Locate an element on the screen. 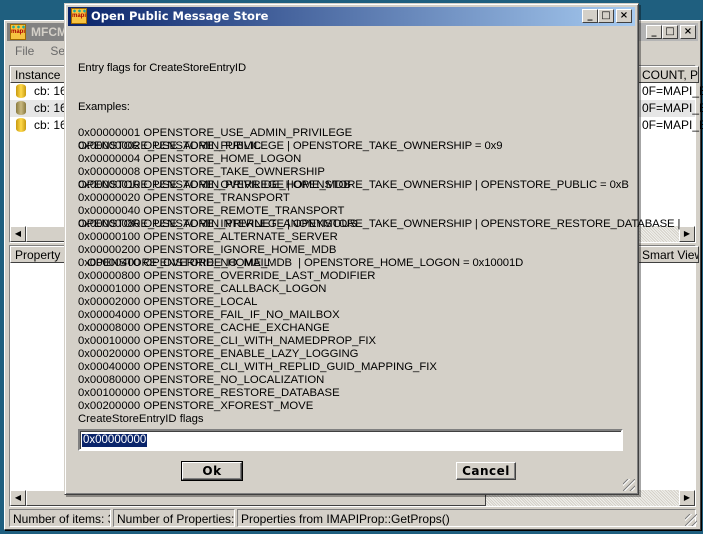 The width and height of the screenshot is (703, 534). flag-item: 0x00000040 OPENSTORE_REMOTE_TRANSPORT is located at coordinates (211, 211).